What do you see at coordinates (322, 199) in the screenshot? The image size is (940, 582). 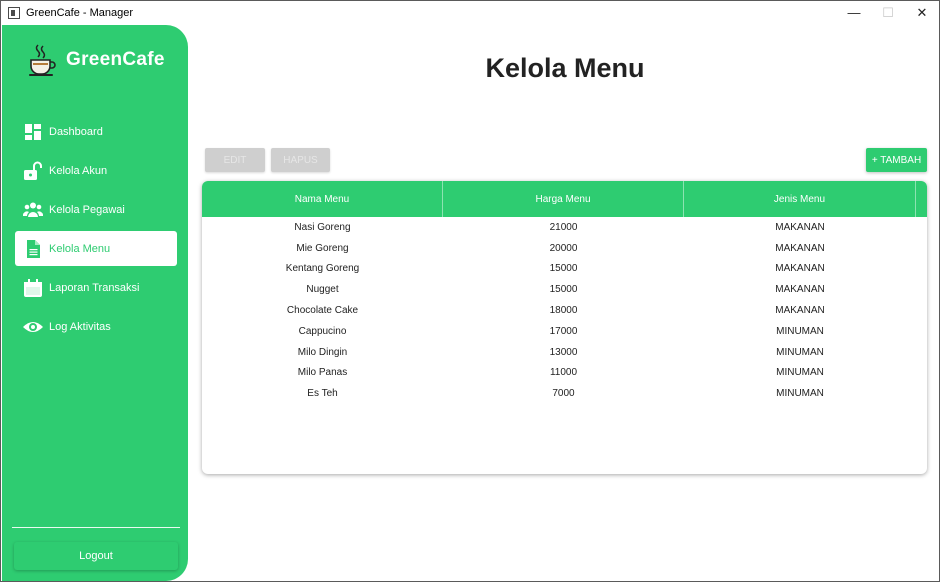 I see `column-header-nama-menu: Nama Menu` at bounding box center [322, 199].